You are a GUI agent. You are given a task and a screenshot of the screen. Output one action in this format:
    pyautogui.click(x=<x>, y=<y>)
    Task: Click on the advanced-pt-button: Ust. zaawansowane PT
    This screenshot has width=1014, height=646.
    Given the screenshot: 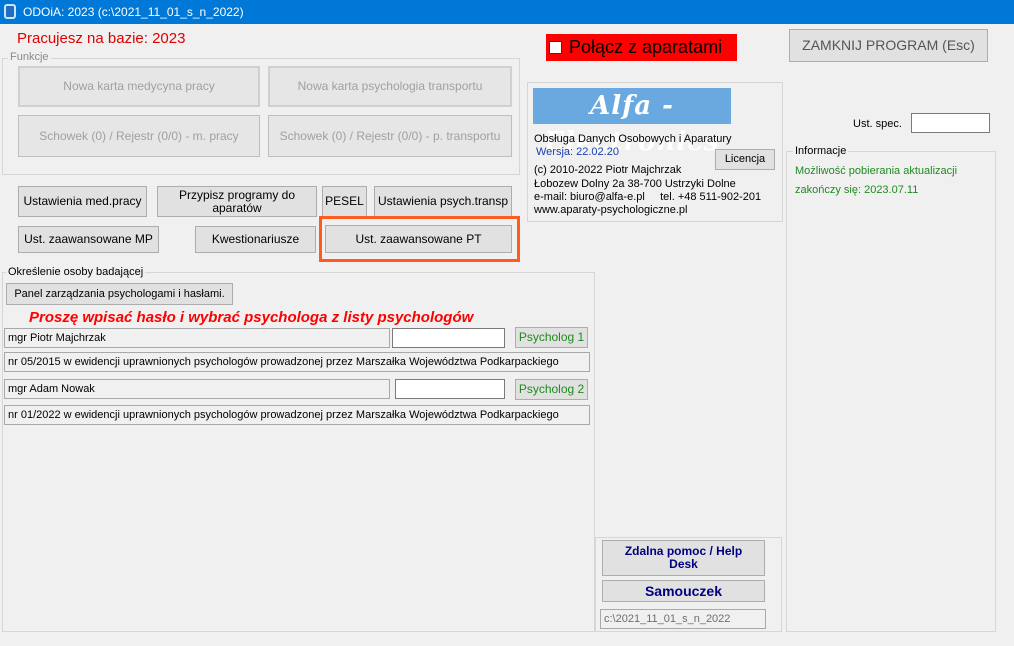 What is the action you would take?
    pyautogui.click(x=418, y=239)
    